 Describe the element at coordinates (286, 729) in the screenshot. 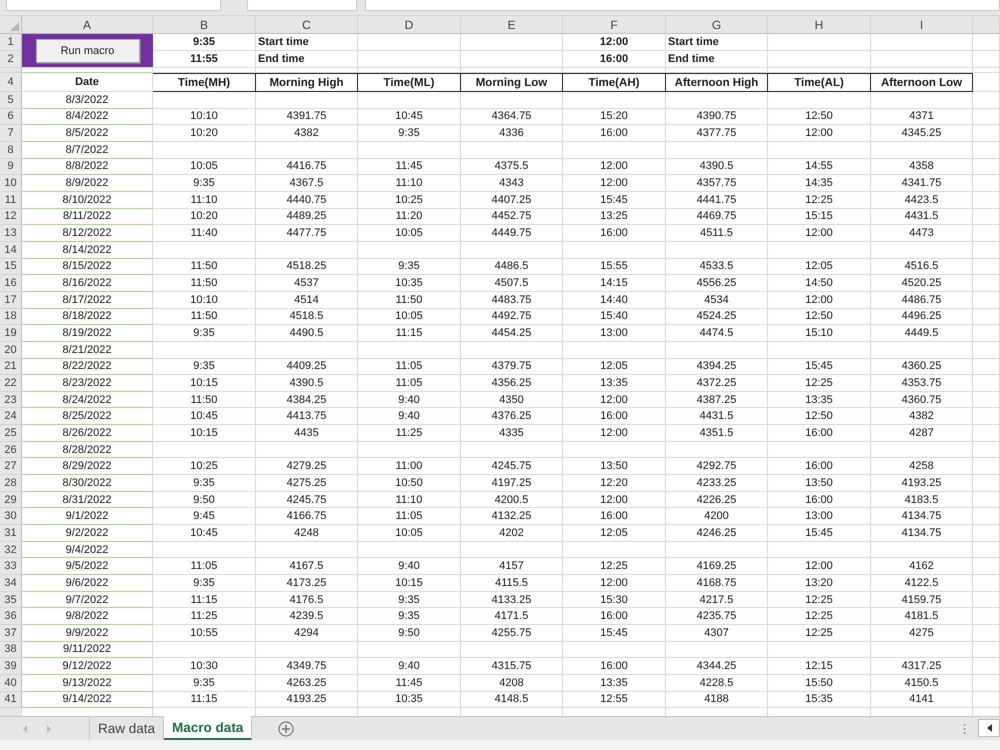

I see `add-sheet-icon` at that location.